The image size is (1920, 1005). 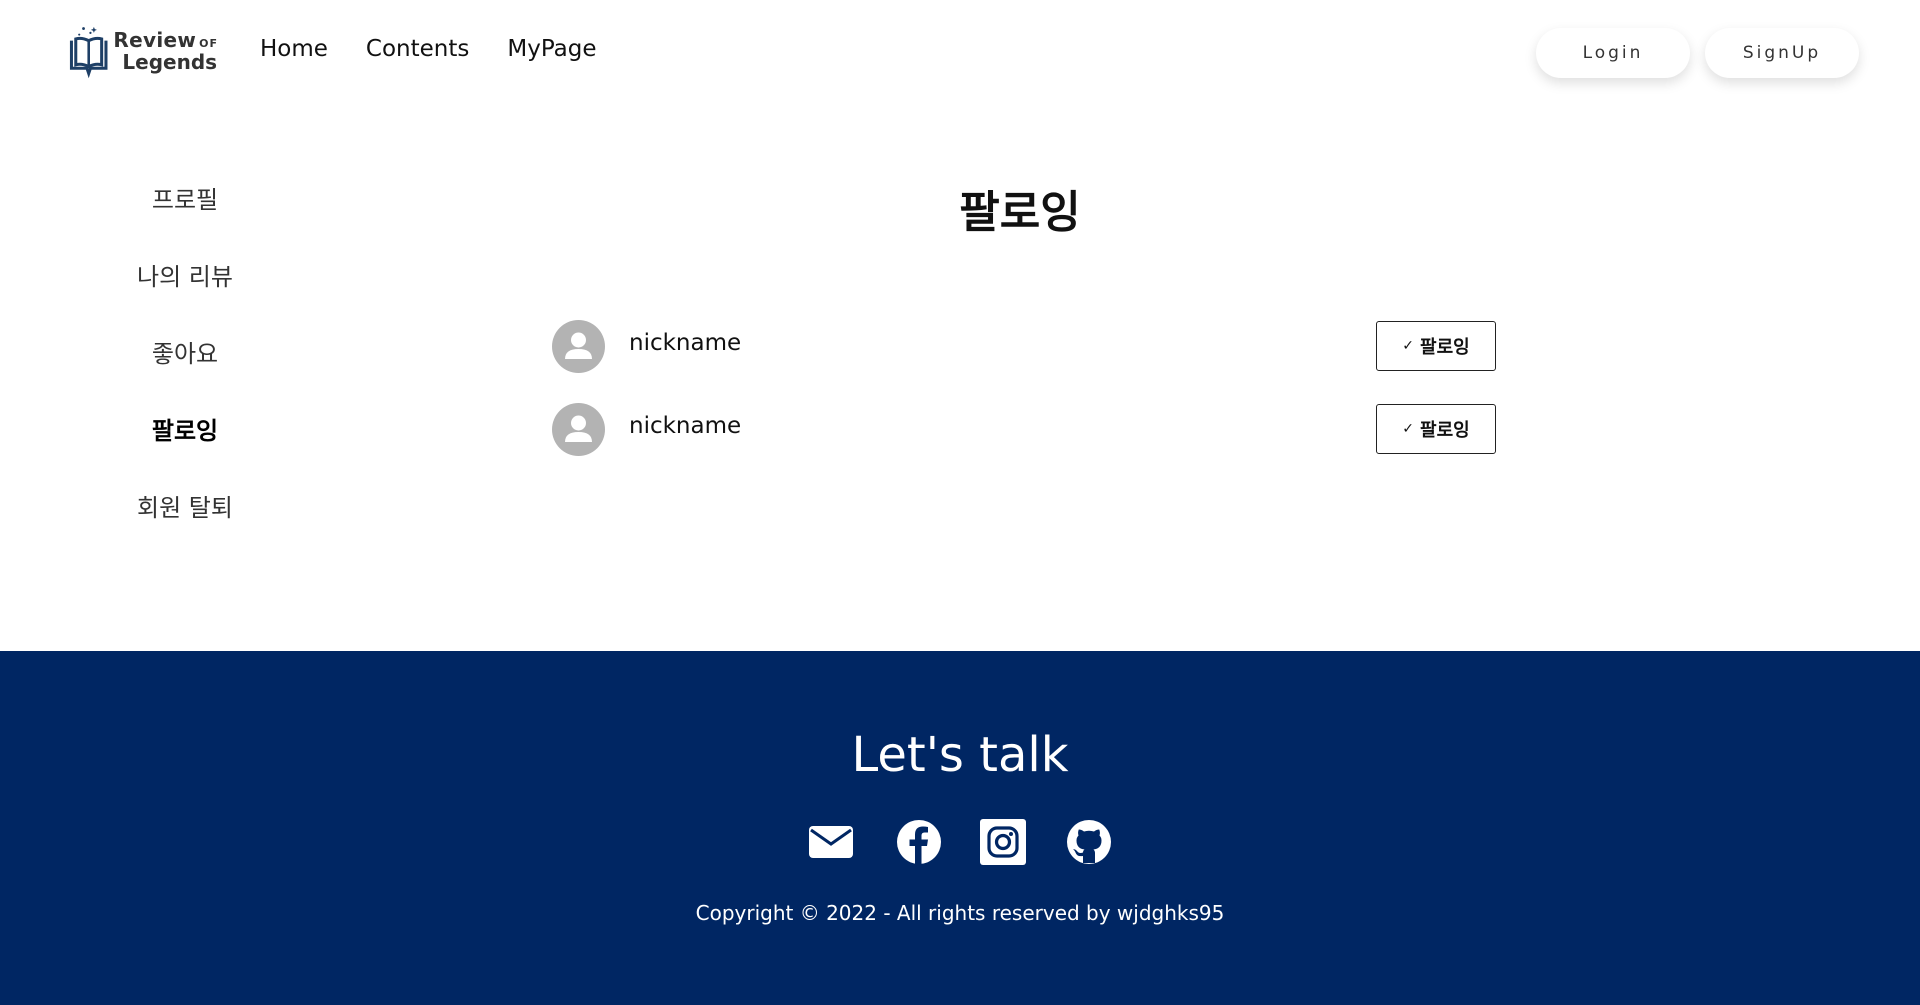 I want to click on mail-icon, so click(x=831, y=842).